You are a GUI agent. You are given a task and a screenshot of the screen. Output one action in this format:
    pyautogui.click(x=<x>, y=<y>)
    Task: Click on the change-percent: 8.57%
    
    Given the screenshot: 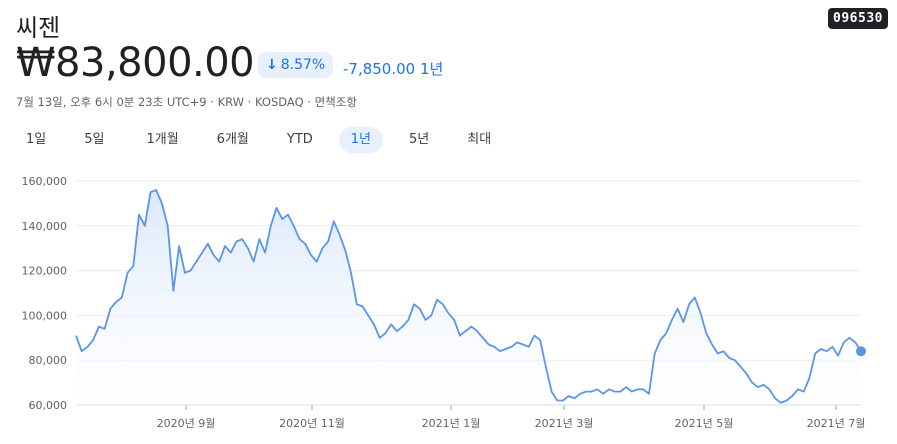 What is the action you would take?
    pyautogui.click(x=303, y=65)
    